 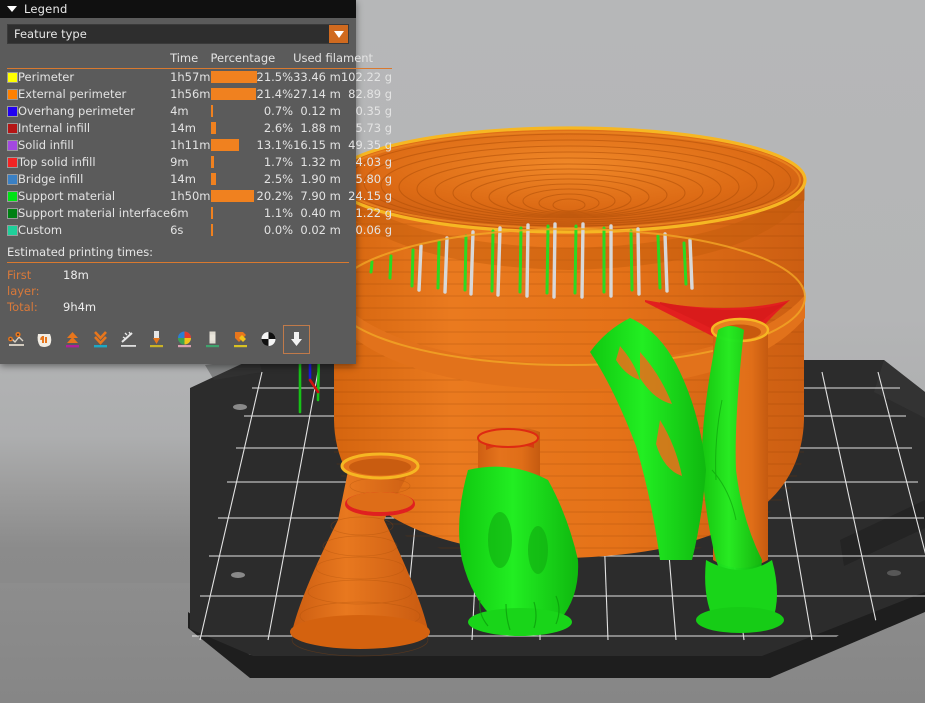 I want to click on feature-filament-length: 7.90 m, so click(x=320, y=196).